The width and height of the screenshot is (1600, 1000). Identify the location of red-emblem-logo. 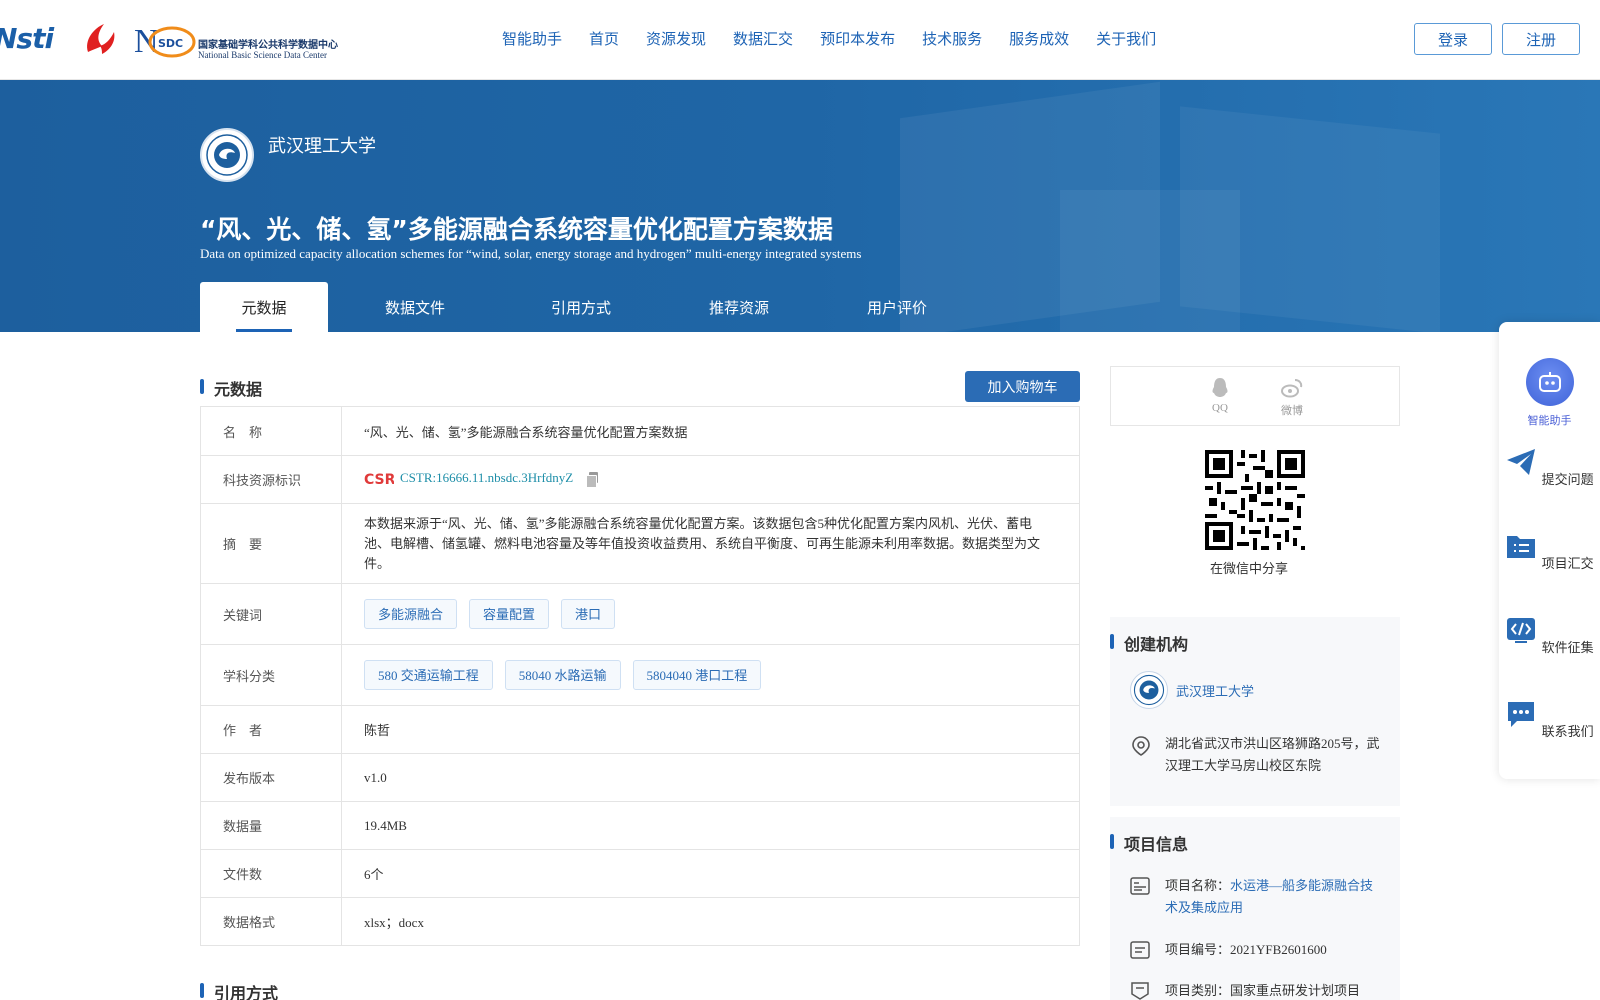
(100, 40).